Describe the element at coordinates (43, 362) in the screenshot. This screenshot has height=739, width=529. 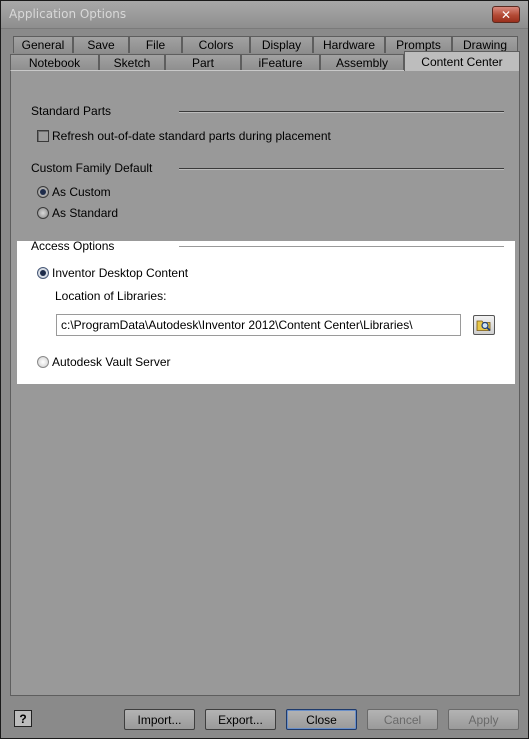
I see `autodesk-vault-server-radio` at that location.